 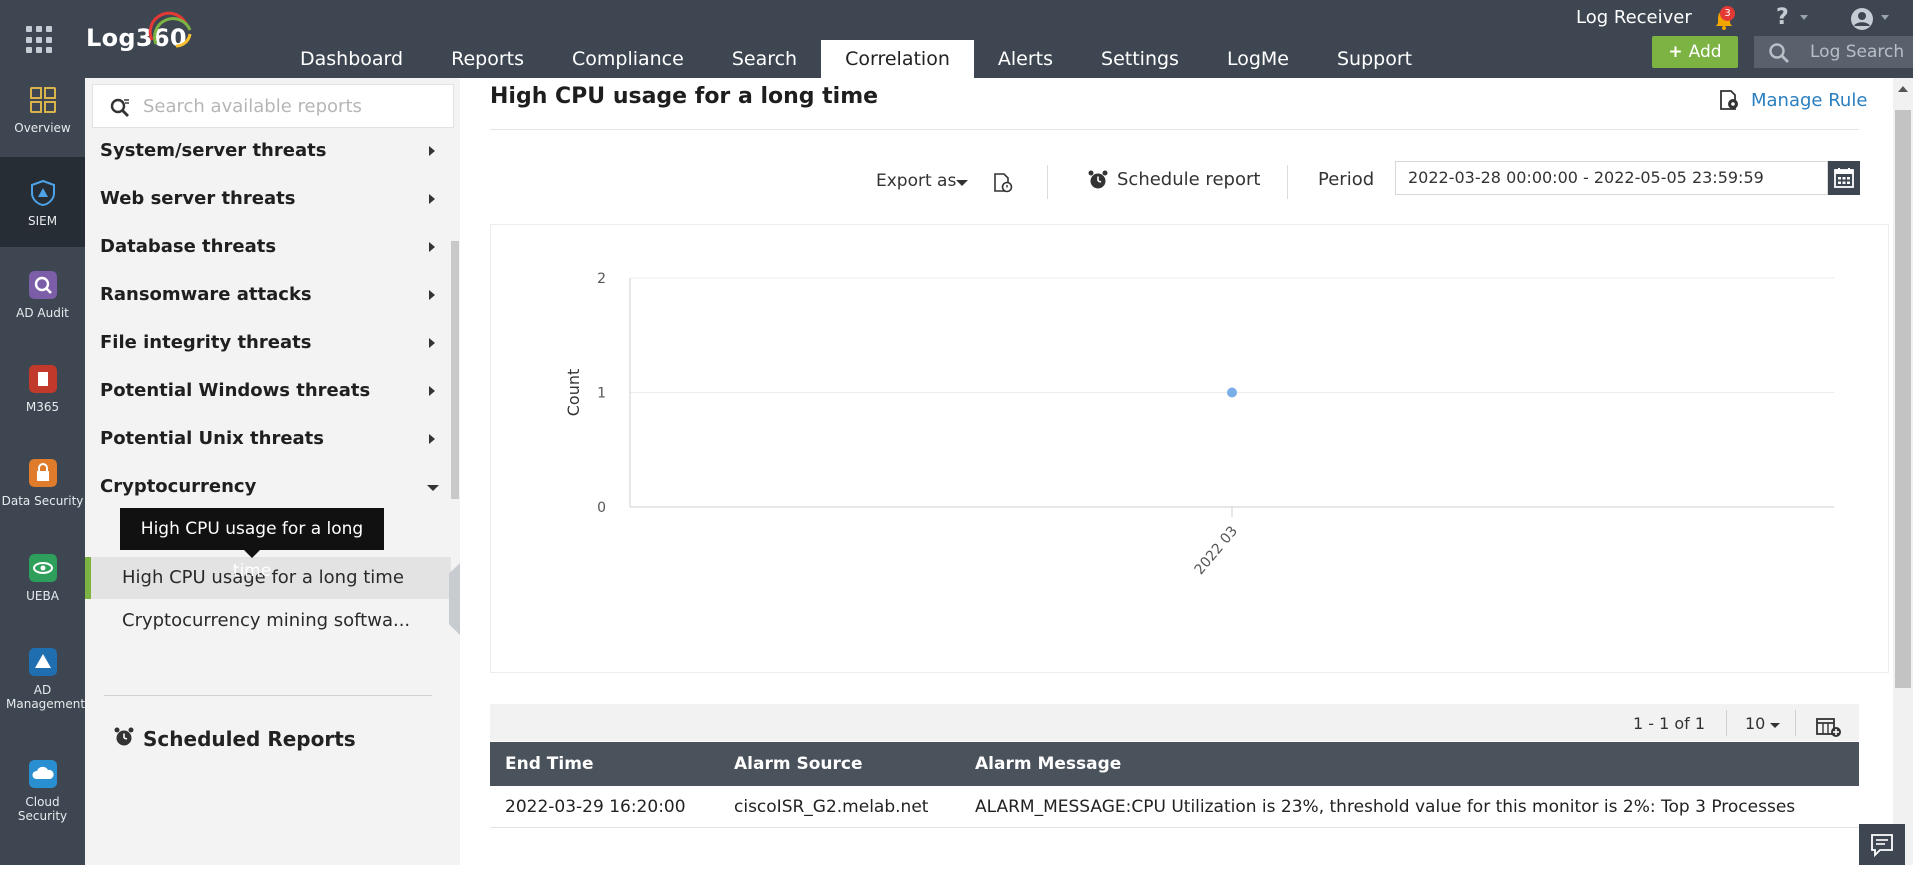 What do you see at coordinates (188, 246) in the screenshot?
I see `category-label: Database threats` at bounding box center [188, 246].